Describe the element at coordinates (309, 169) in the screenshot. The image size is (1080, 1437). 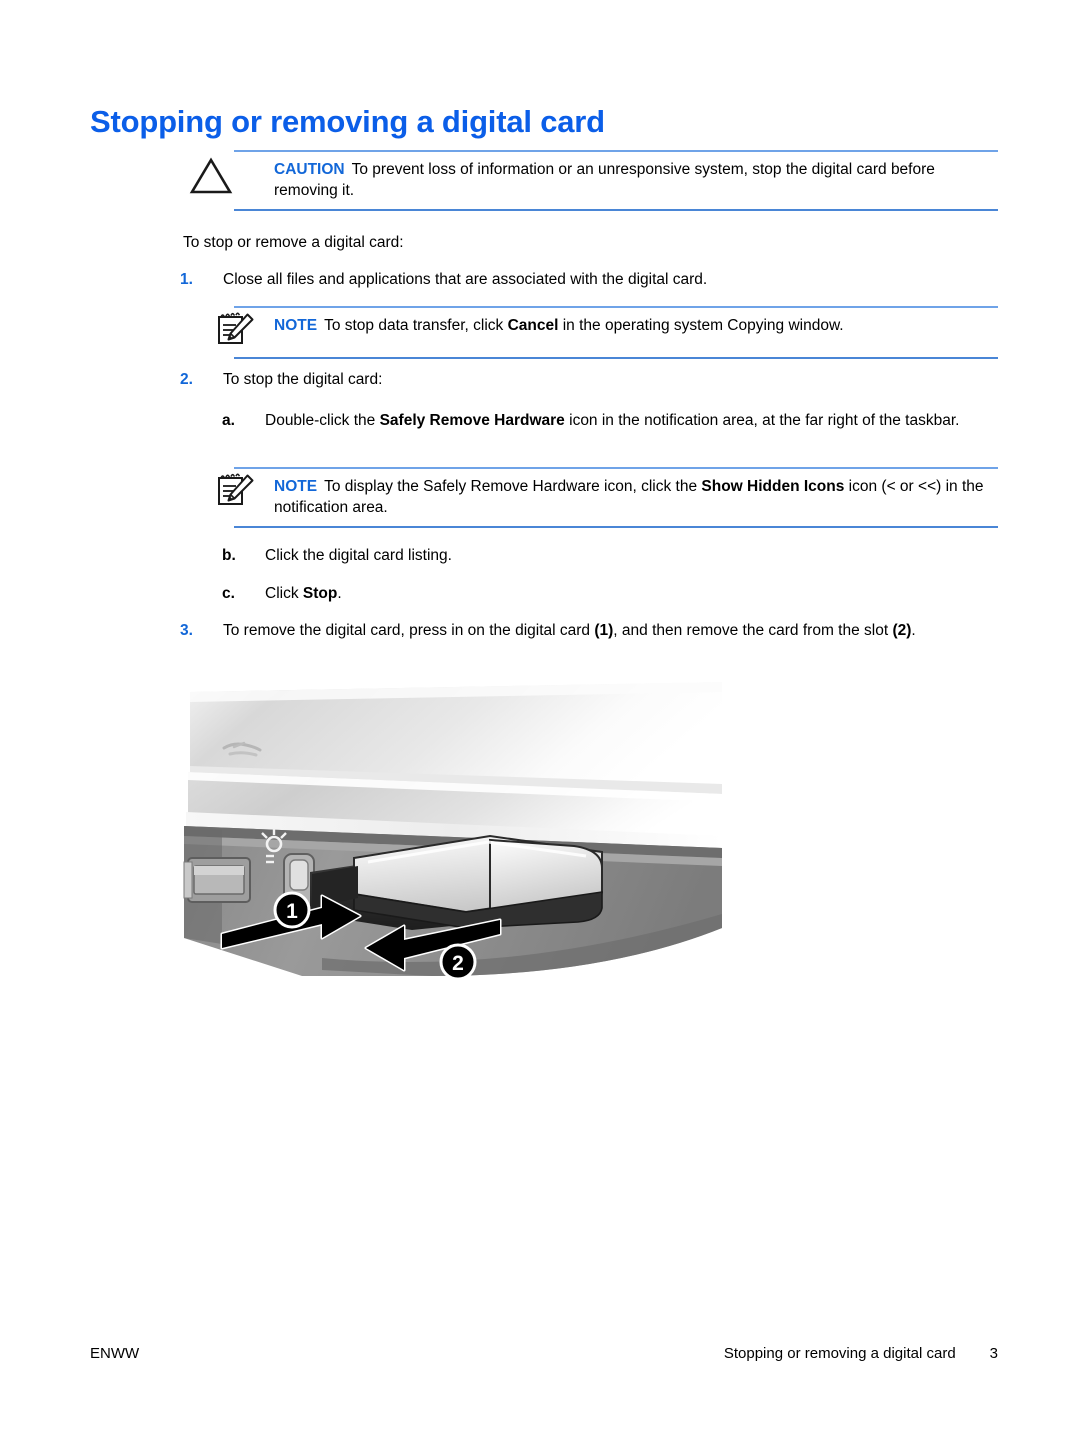
I see `caution-label: CAUTION` at that location.